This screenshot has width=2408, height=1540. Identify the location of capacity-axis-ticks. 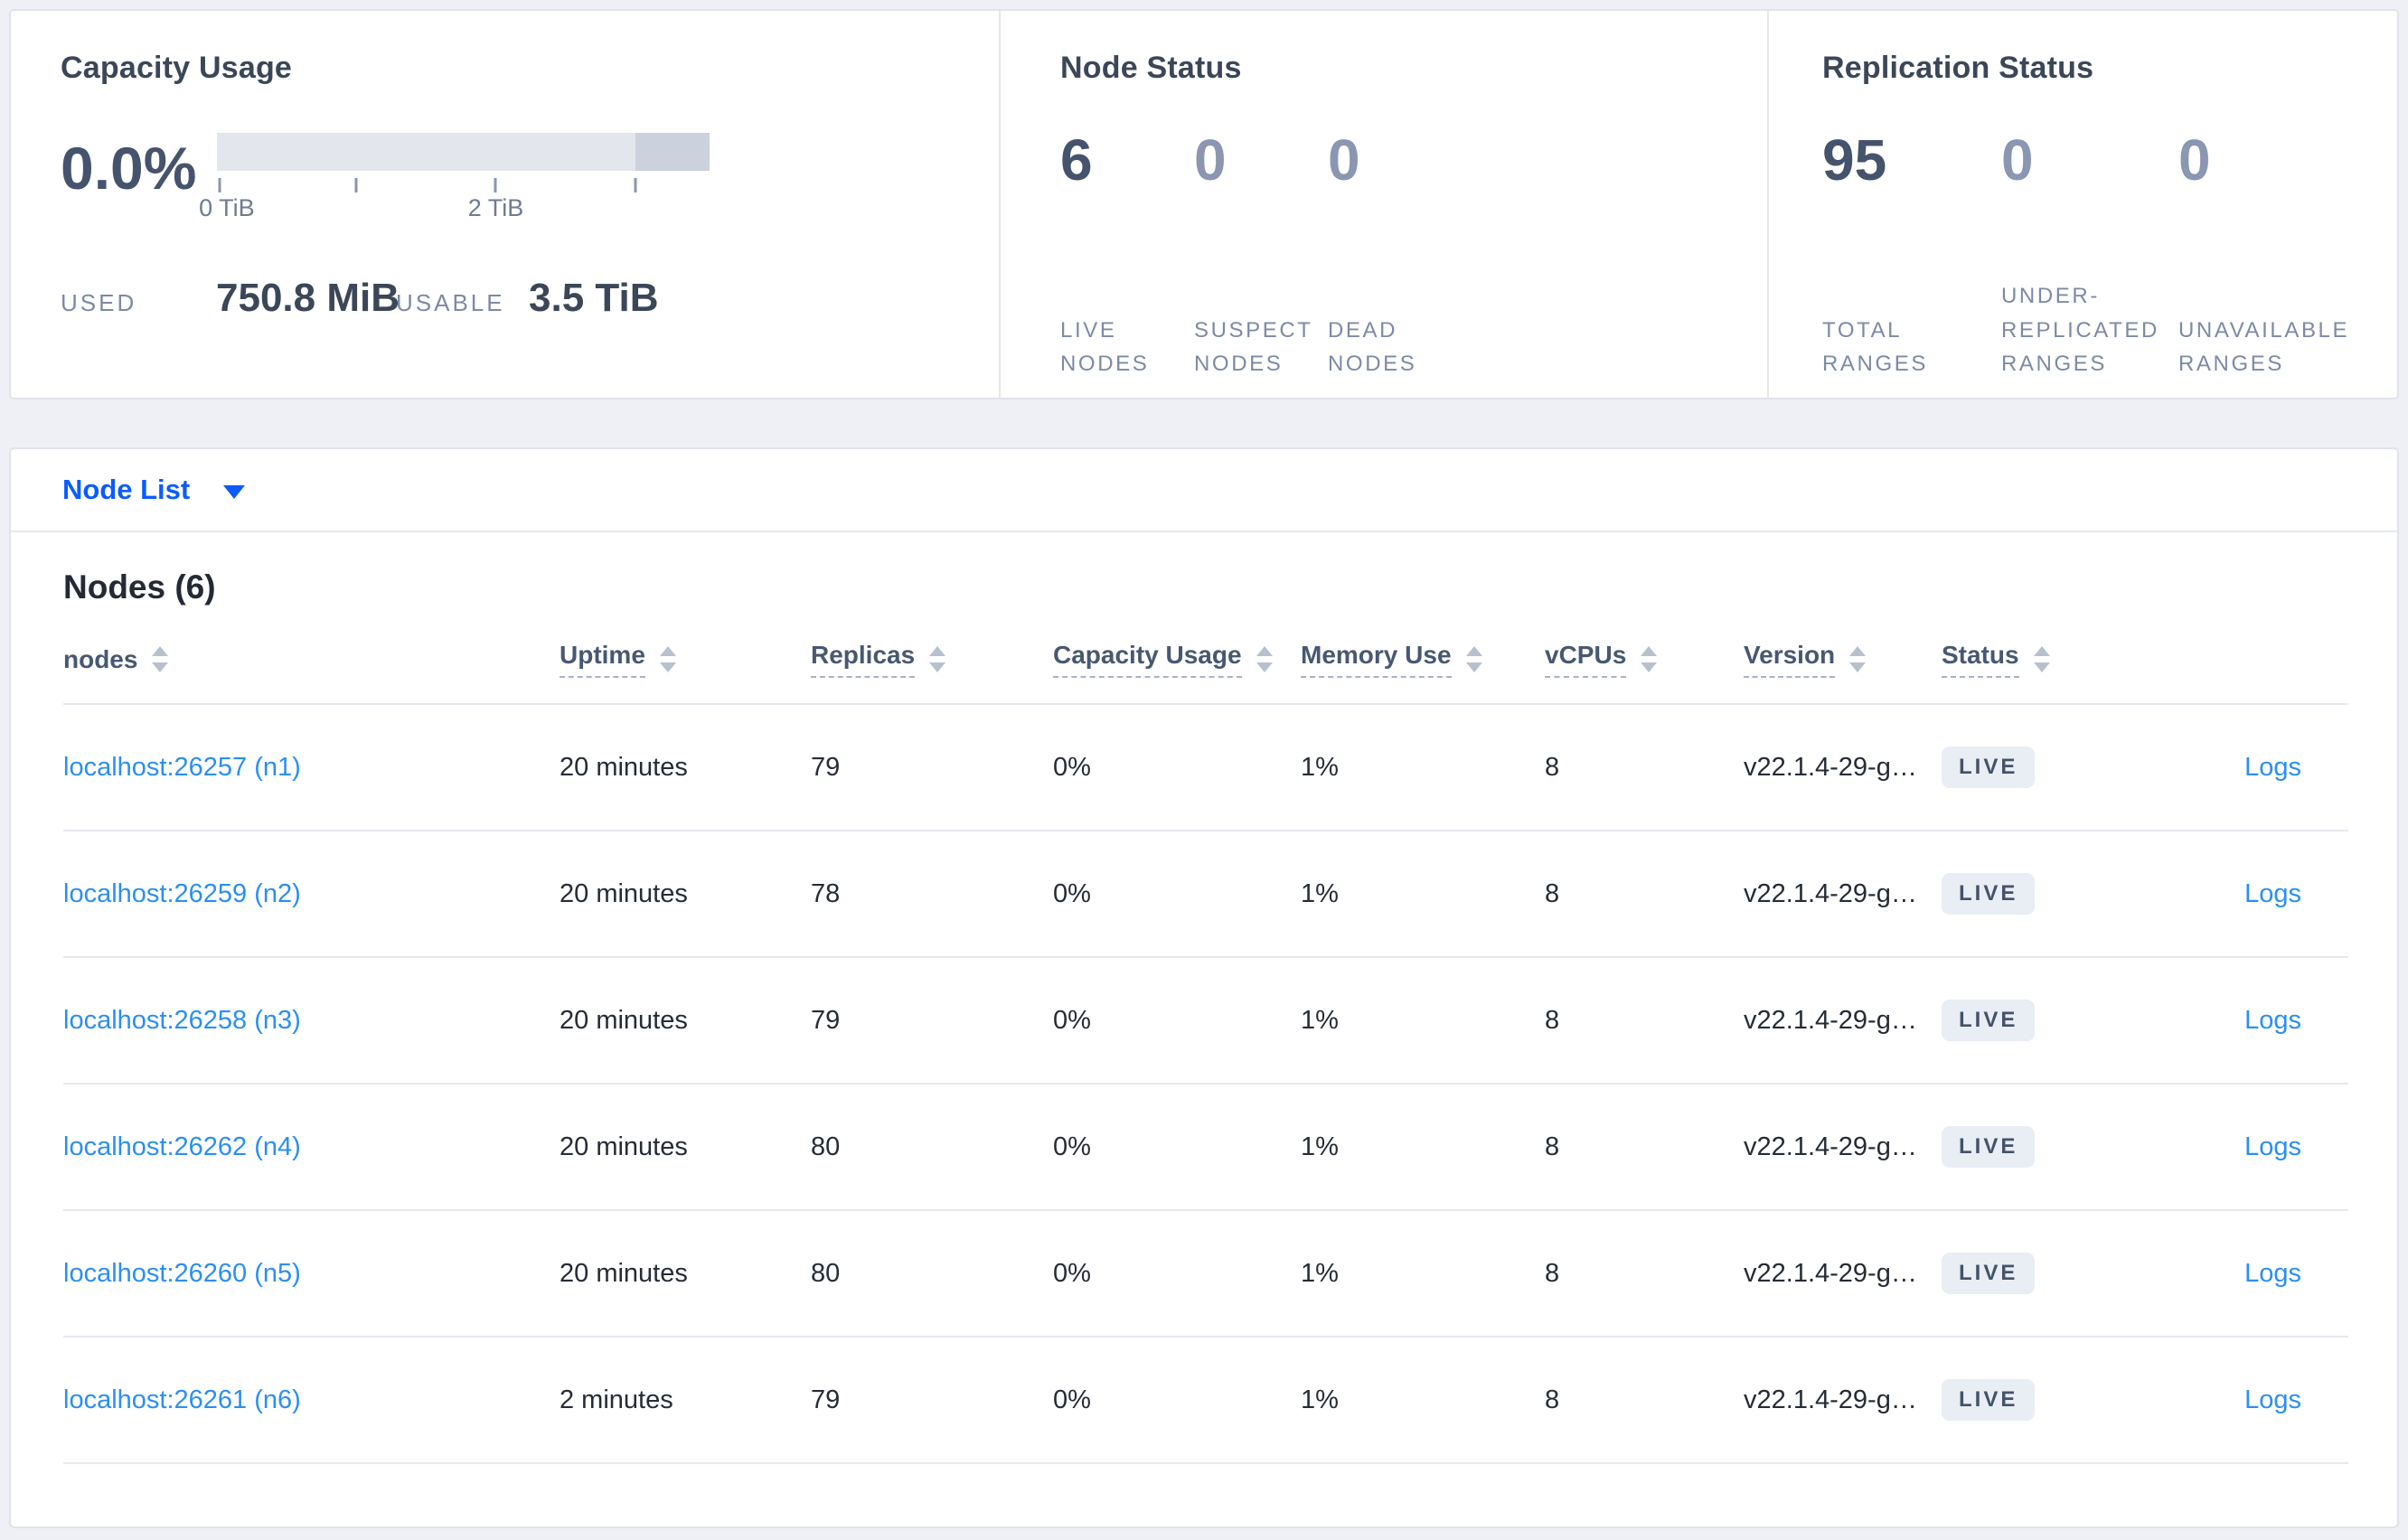
(463, 182).